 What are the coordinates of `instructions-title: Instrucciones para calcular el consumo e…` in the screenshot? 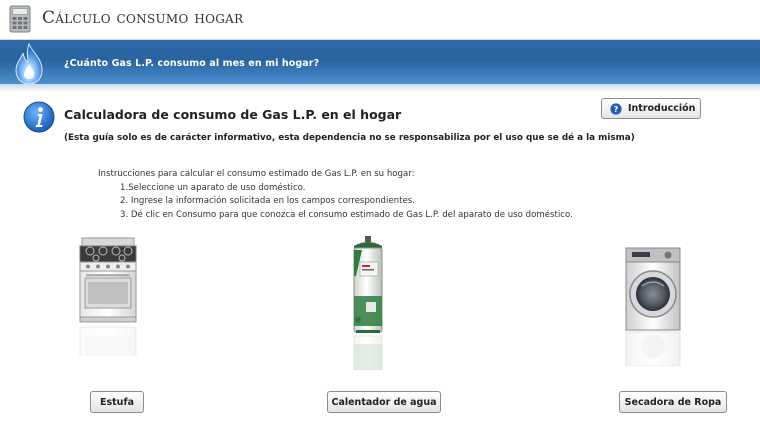 It's located at (256, 174).